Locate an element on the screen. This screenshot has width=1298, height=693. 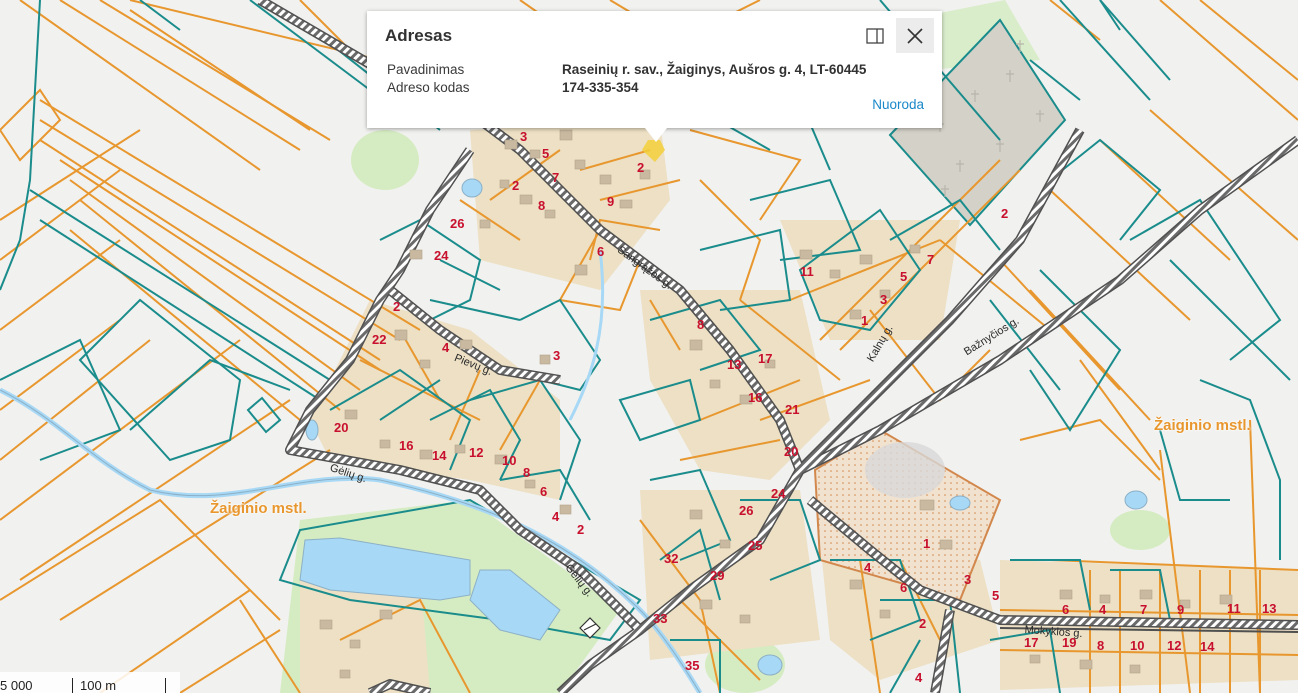
scale-distance: 100 m is located at coordinates (98, 685).